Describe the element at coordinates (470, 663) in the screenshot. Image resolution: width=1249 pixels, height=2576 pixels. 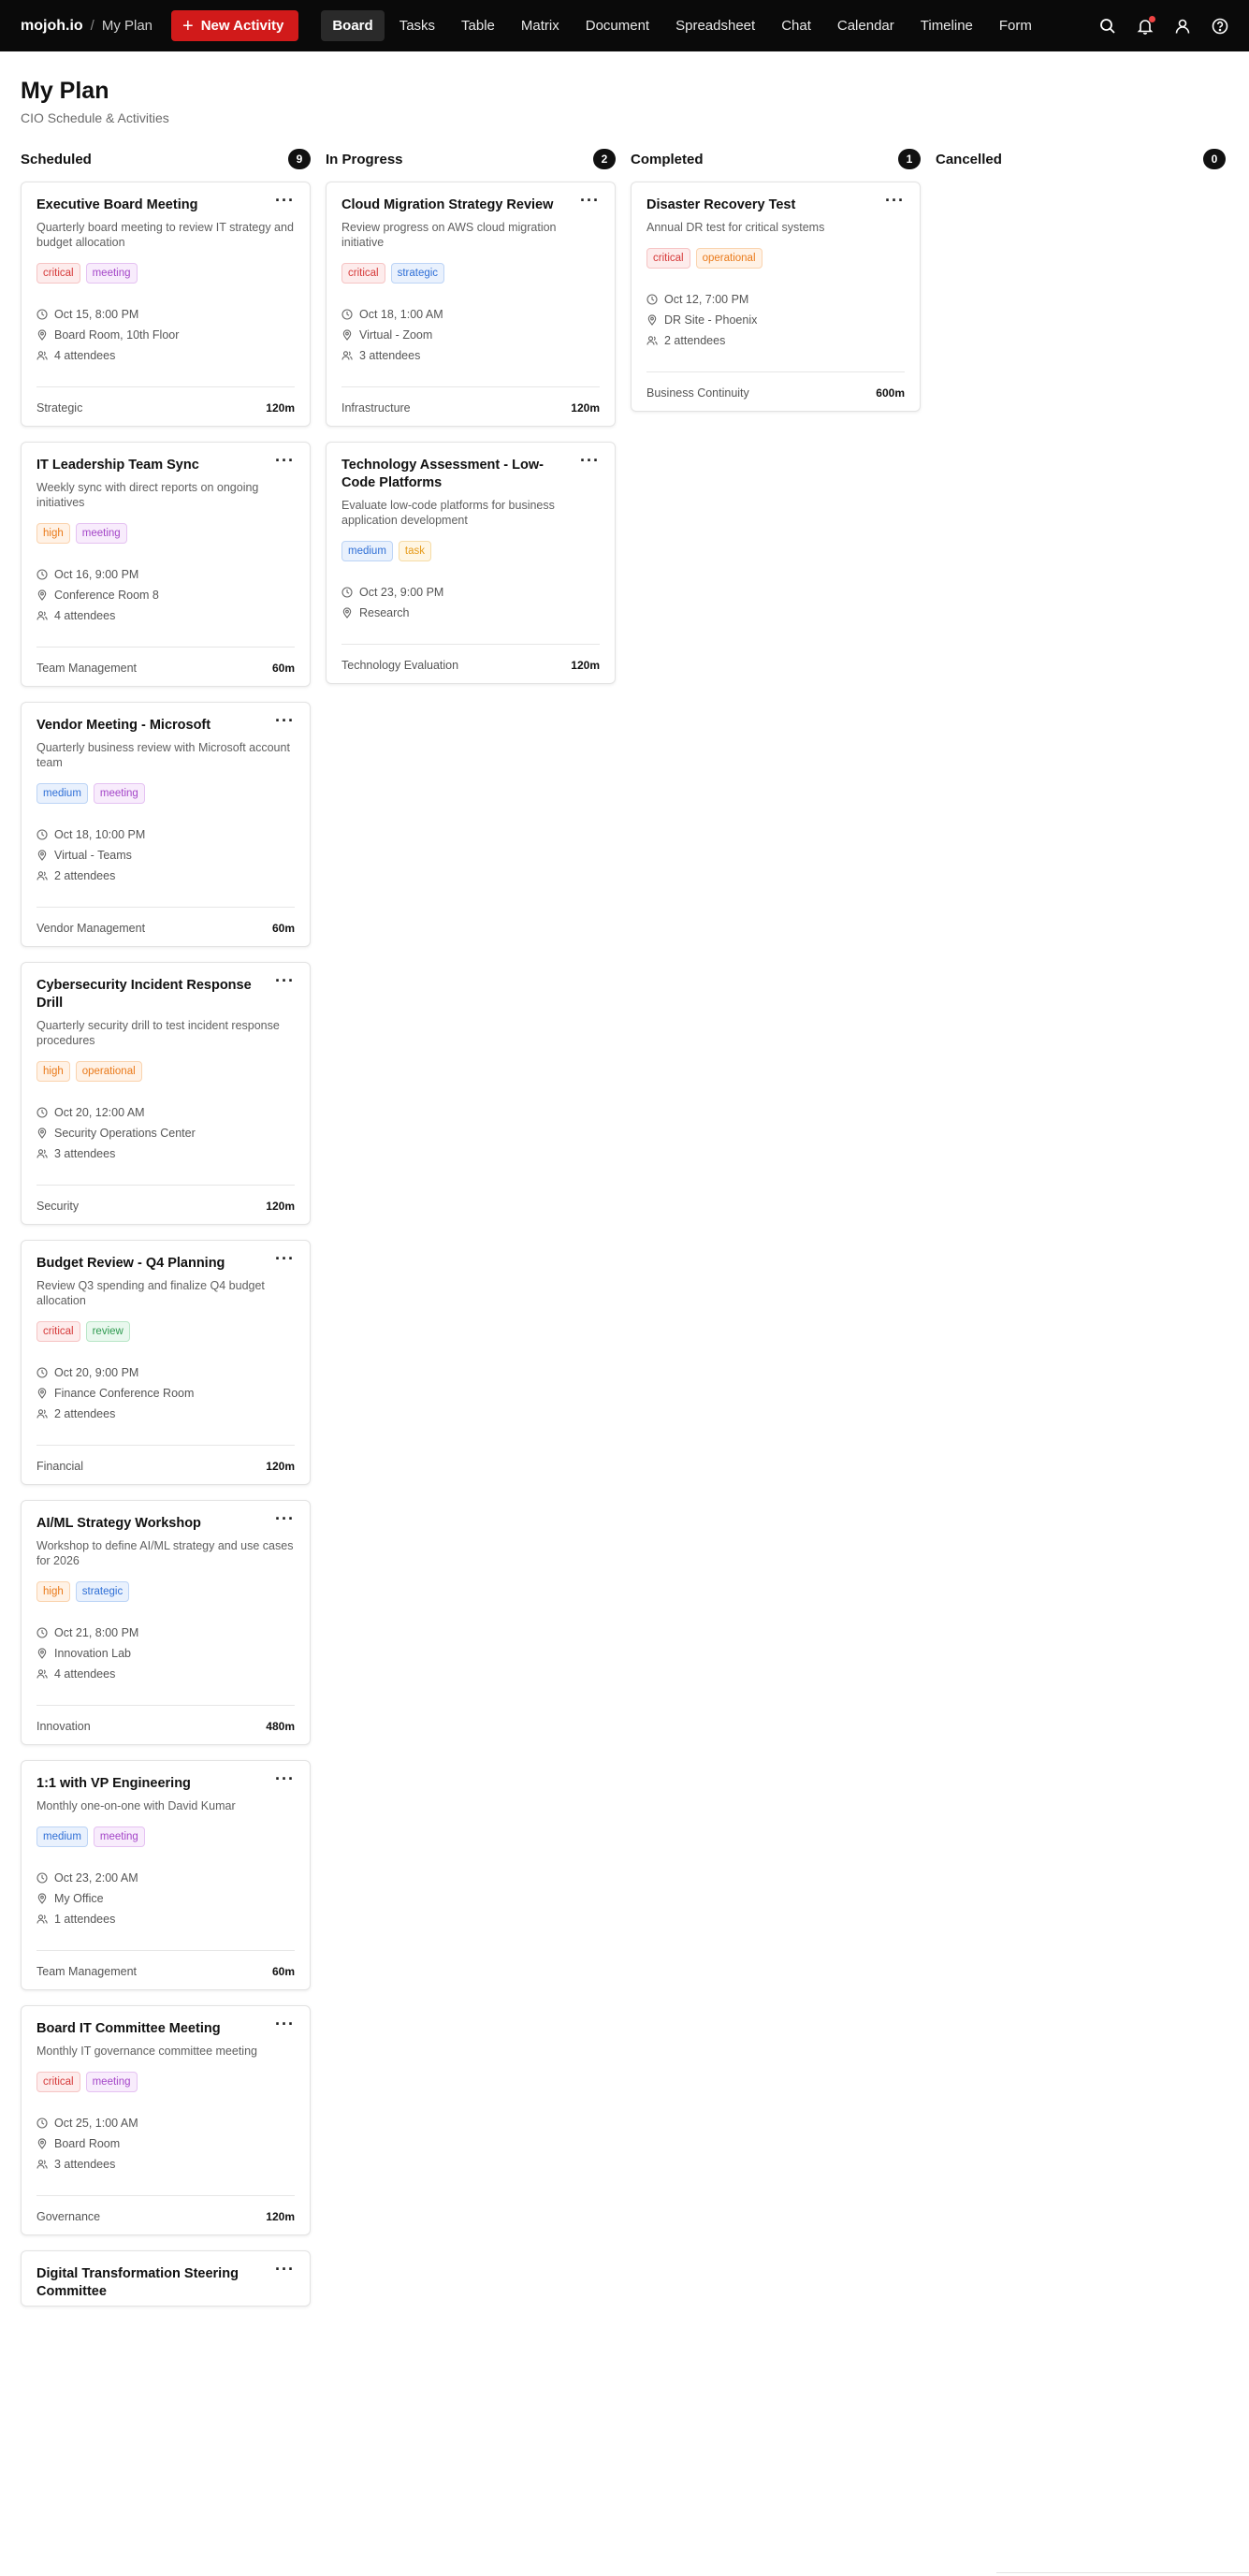
I see `card-footer: Technology Evaluation 120m` at that location.